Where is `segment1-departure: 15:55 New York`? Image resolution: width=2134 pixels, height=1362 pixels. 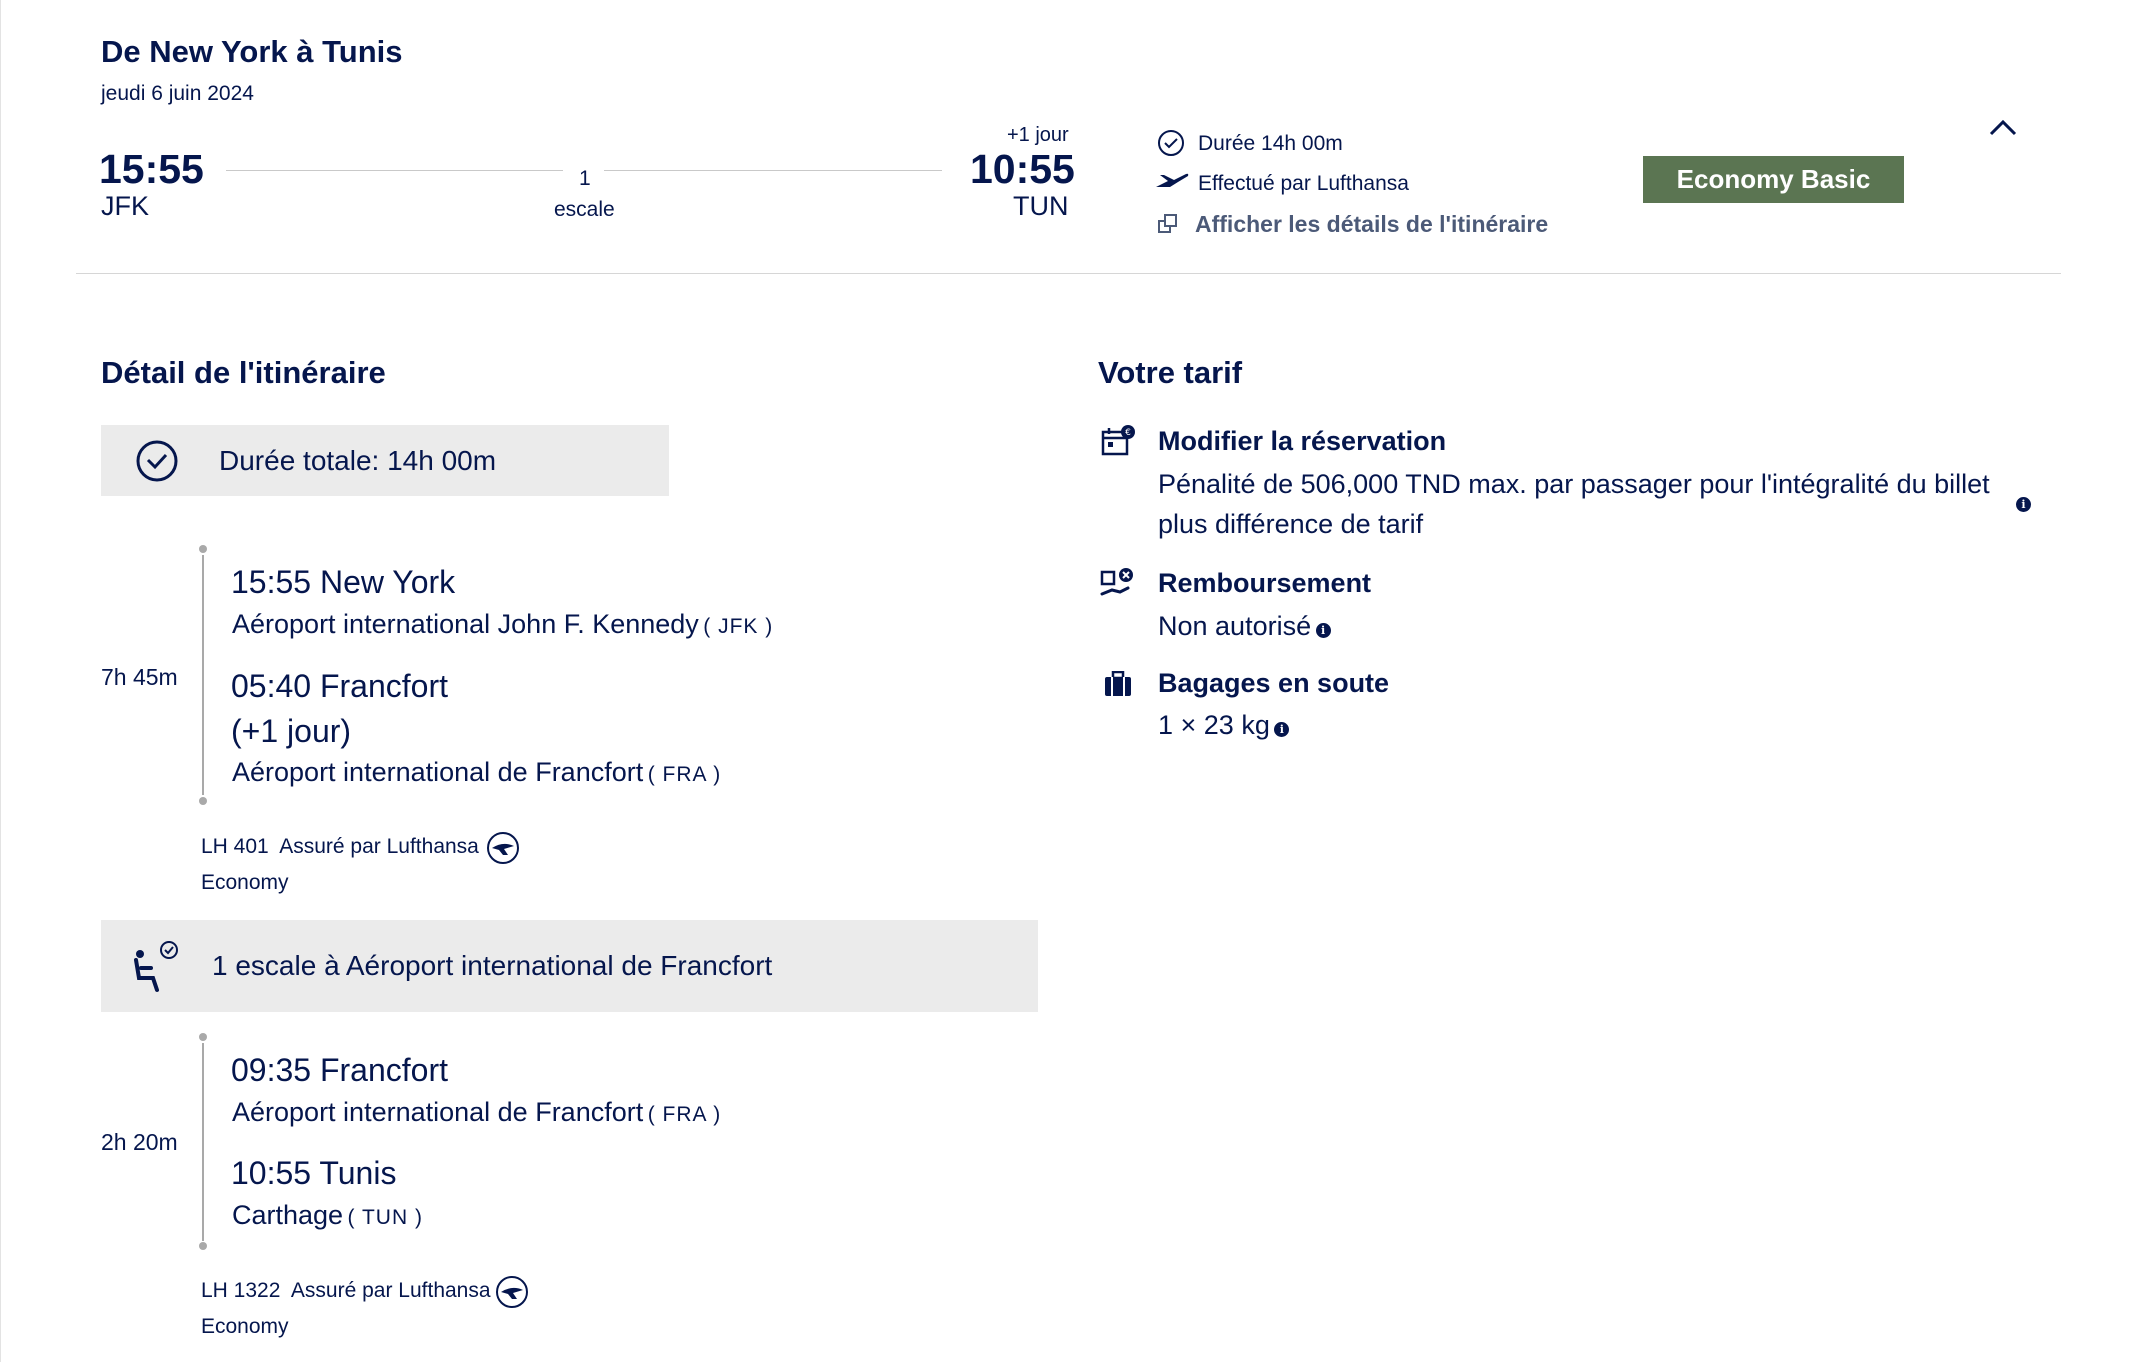 segment1-departure: 15:55 New York is located at coordinates (343, 582).